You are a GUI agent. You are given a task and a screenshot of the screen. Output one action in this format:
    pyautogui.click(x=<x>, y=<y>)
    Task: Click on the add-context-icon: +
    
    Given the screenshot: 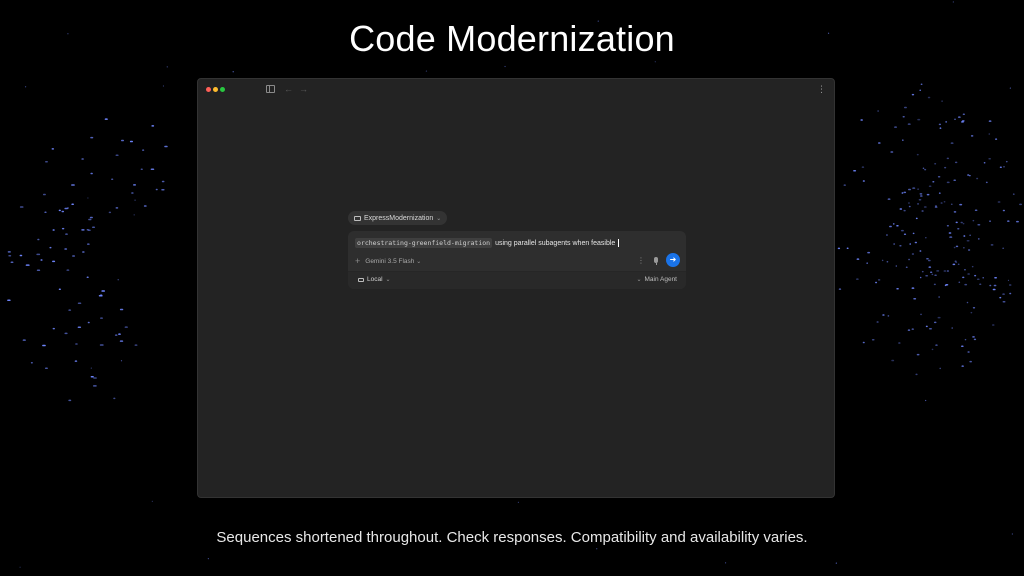 What is the action you would take?
    pyautogui.click(x=357, y=261)
    